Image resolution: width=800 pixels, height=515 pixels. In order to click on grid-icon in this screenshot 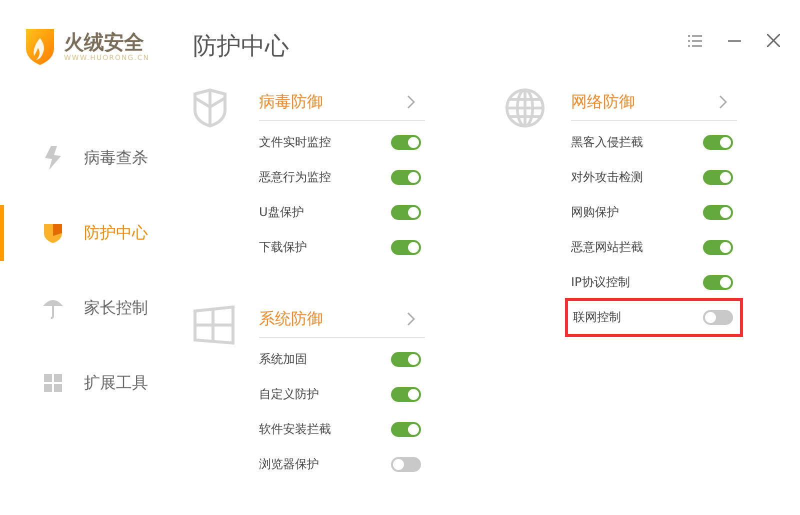, I will do `click(53, 383)`.